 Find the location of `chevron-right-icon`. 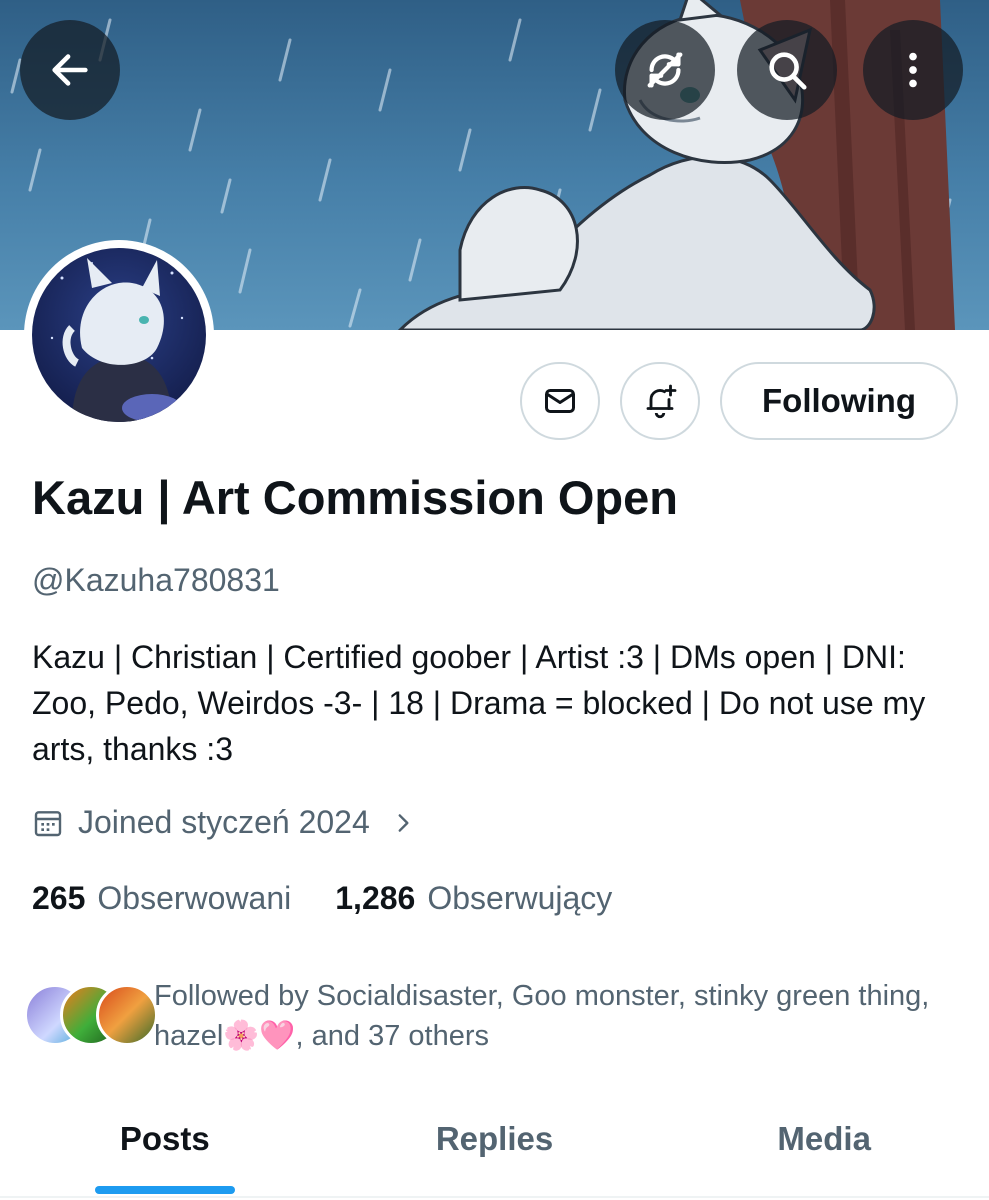

chevron-right-icon is located at coordinates (403, 822).